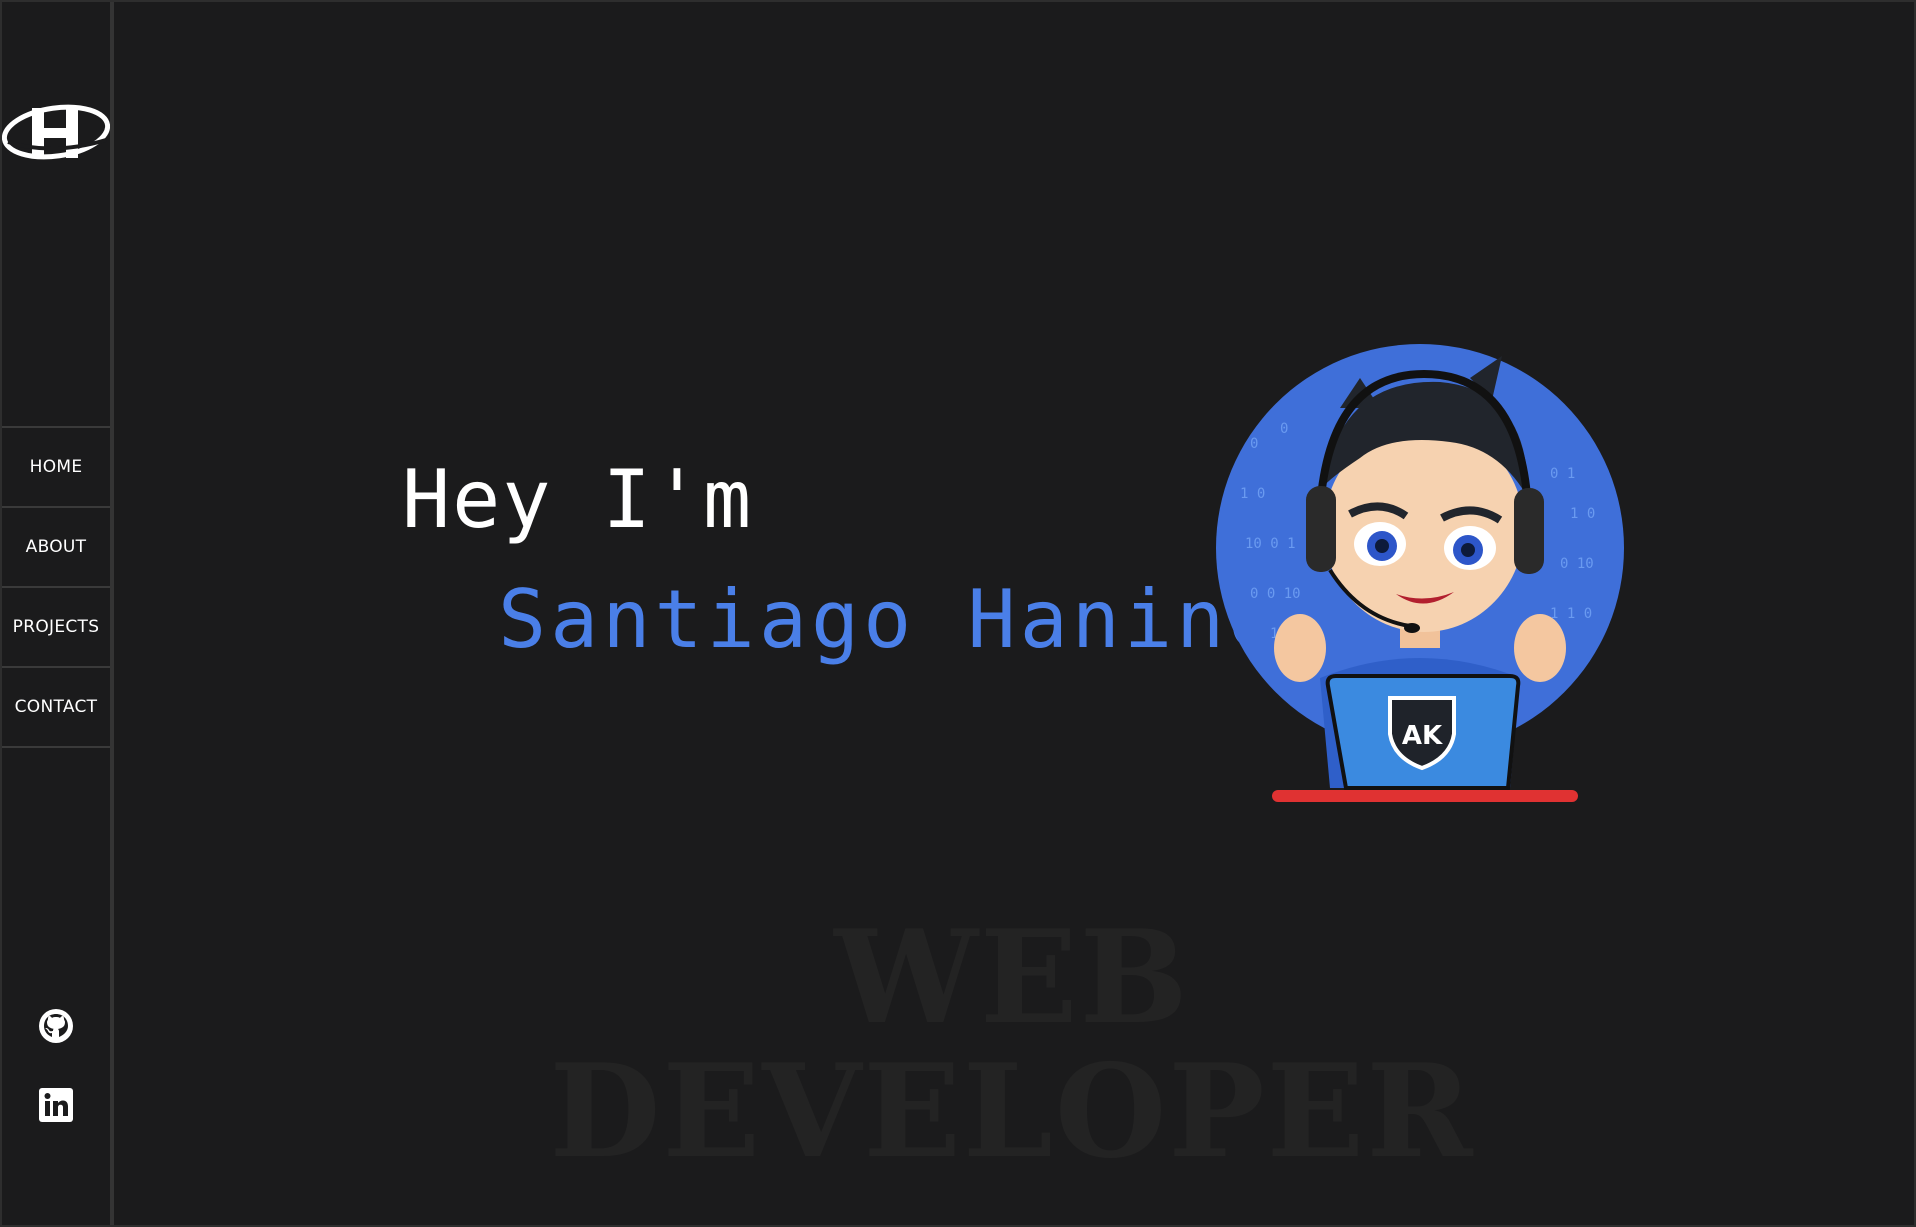 Image resolution: width=1916 pixels, height=1227 pixels. Describe the element at coordinates (56, 133) in the screenshot. I see `sh-logo-icon` at that location.